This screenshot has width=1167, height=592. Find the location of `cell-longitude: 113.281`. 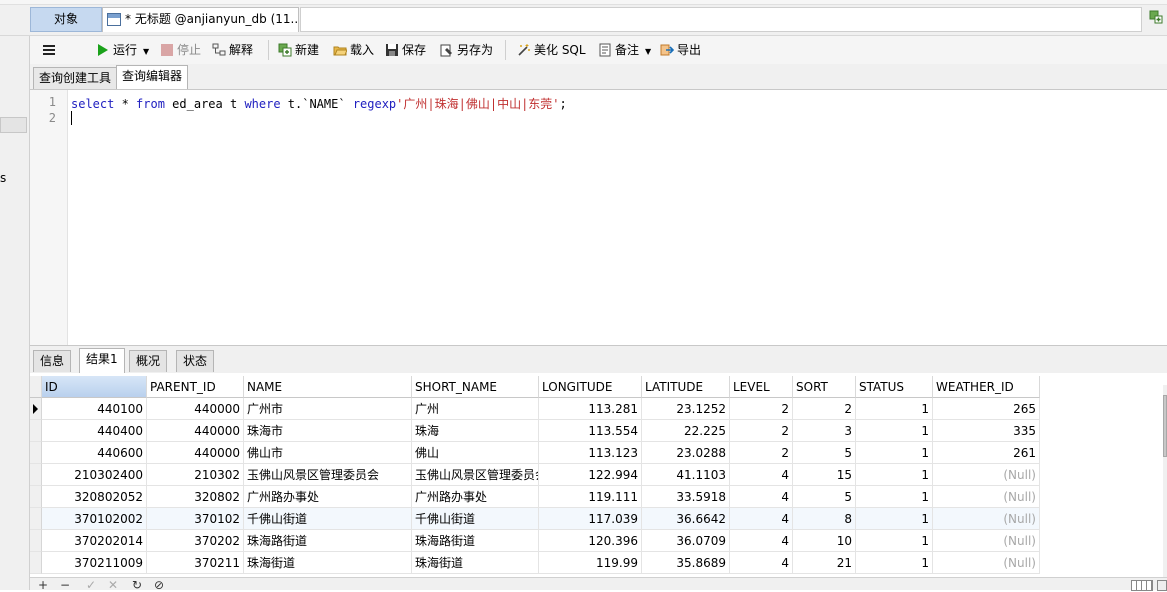

cell-longitude: 113.281 is located at coordinates (590, 409).